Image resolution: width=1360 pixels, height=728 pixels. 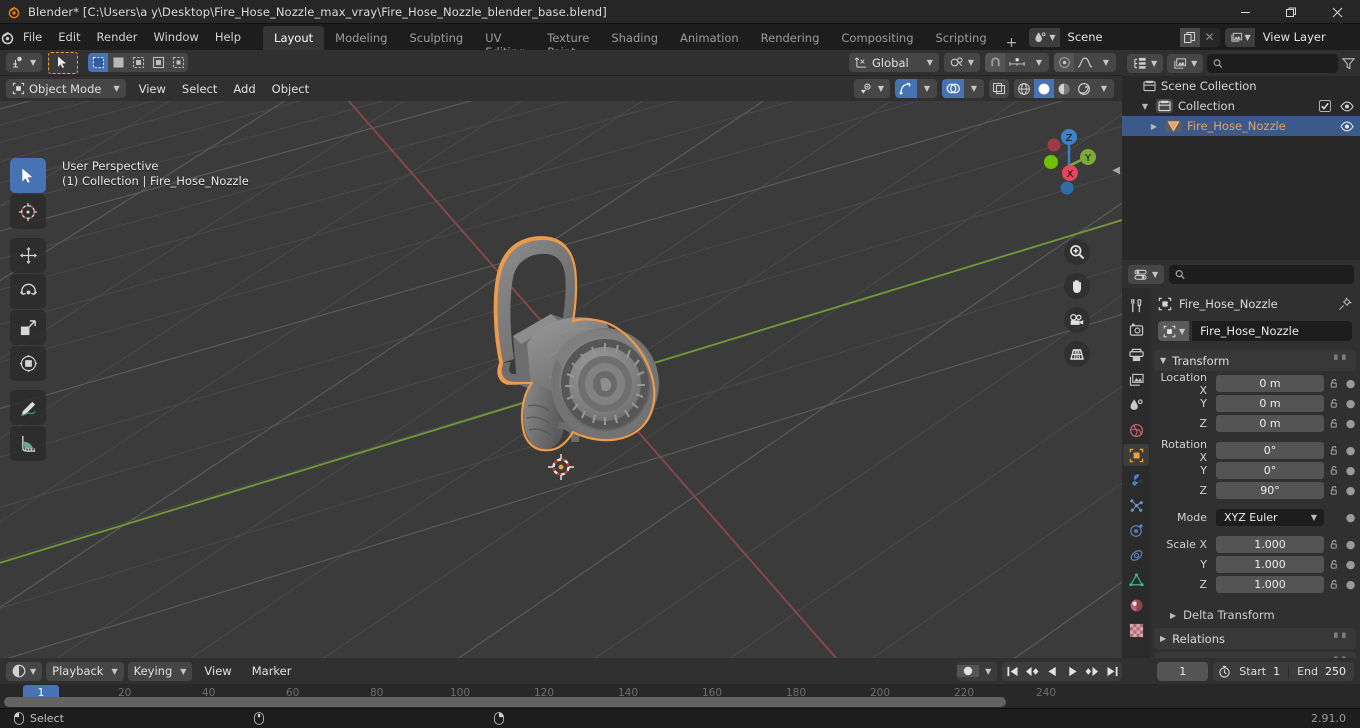 What do you see at coordinates (1136, 505) in the screenshot?
I see `particles-tab-icon` at bounding box center [1136, 505].